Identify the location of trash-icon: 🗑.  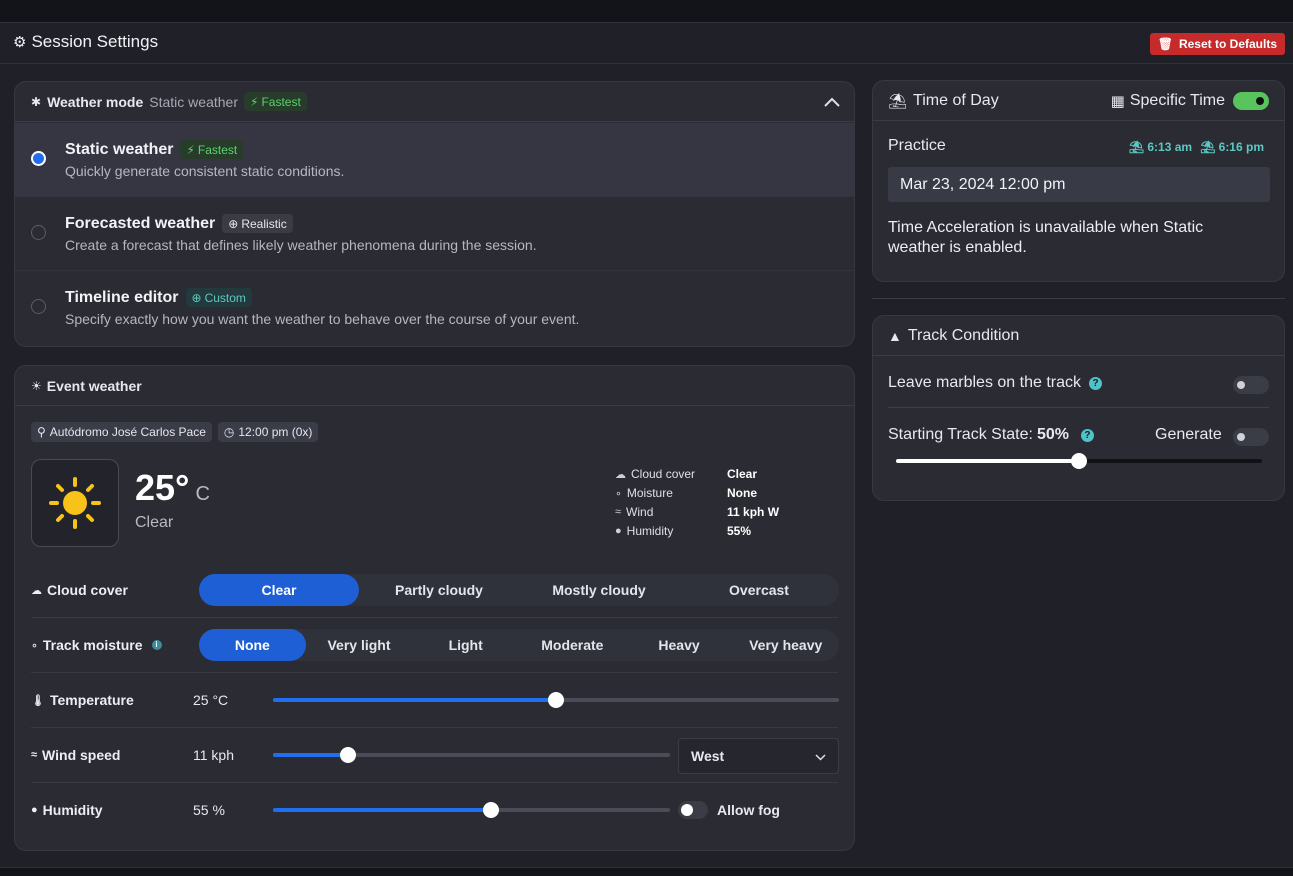
(1165, 44).